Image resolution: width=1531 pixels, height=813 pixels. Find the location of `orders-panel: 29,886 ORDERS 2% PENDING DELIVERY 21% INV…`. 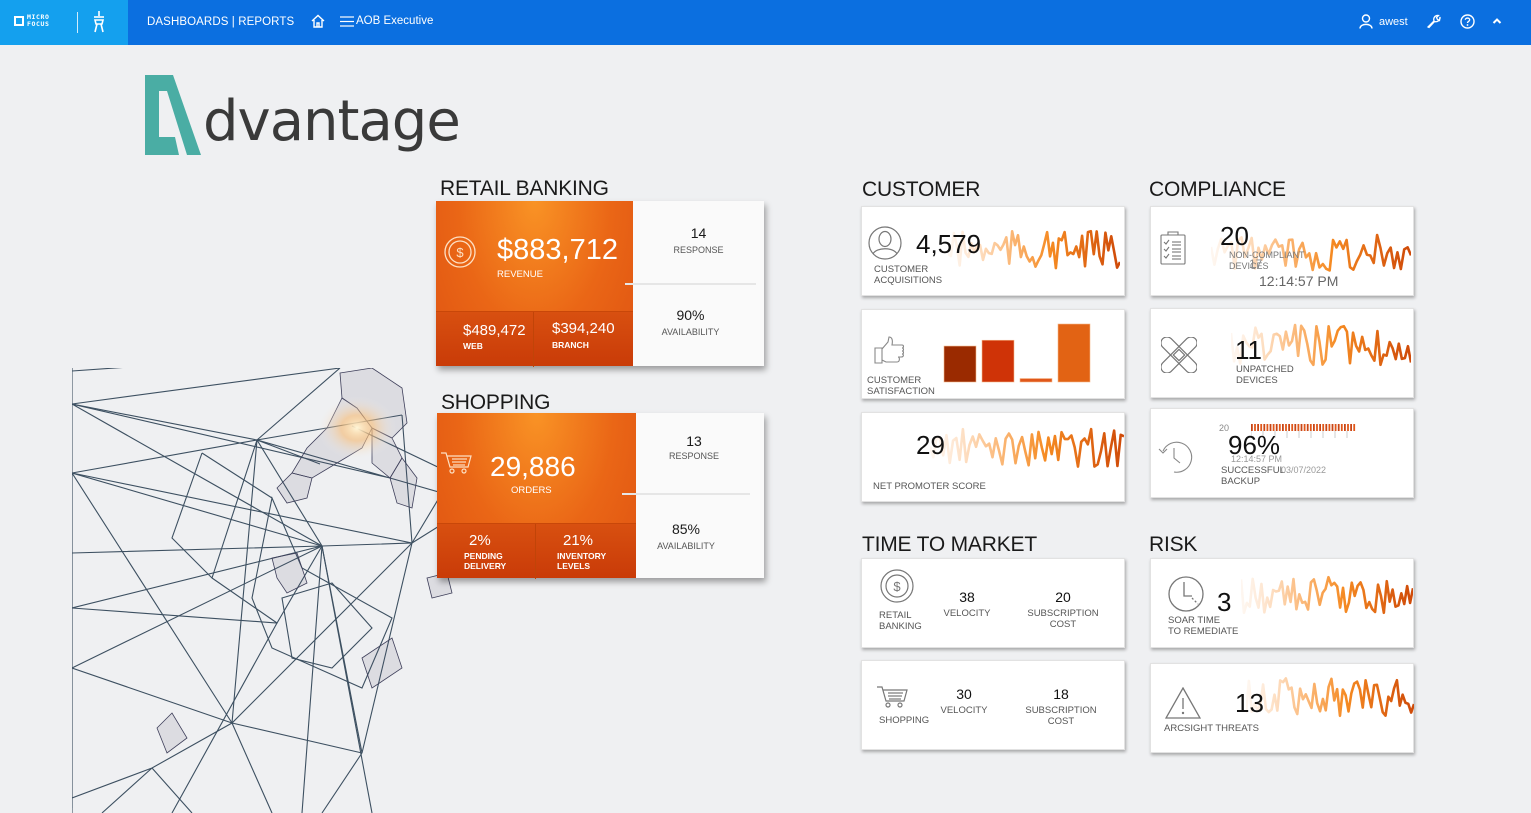

orders-panel: 29,886 ORDERS 2% PENDING DELIVERY 21% INV… is located at coordinates (536, 496).